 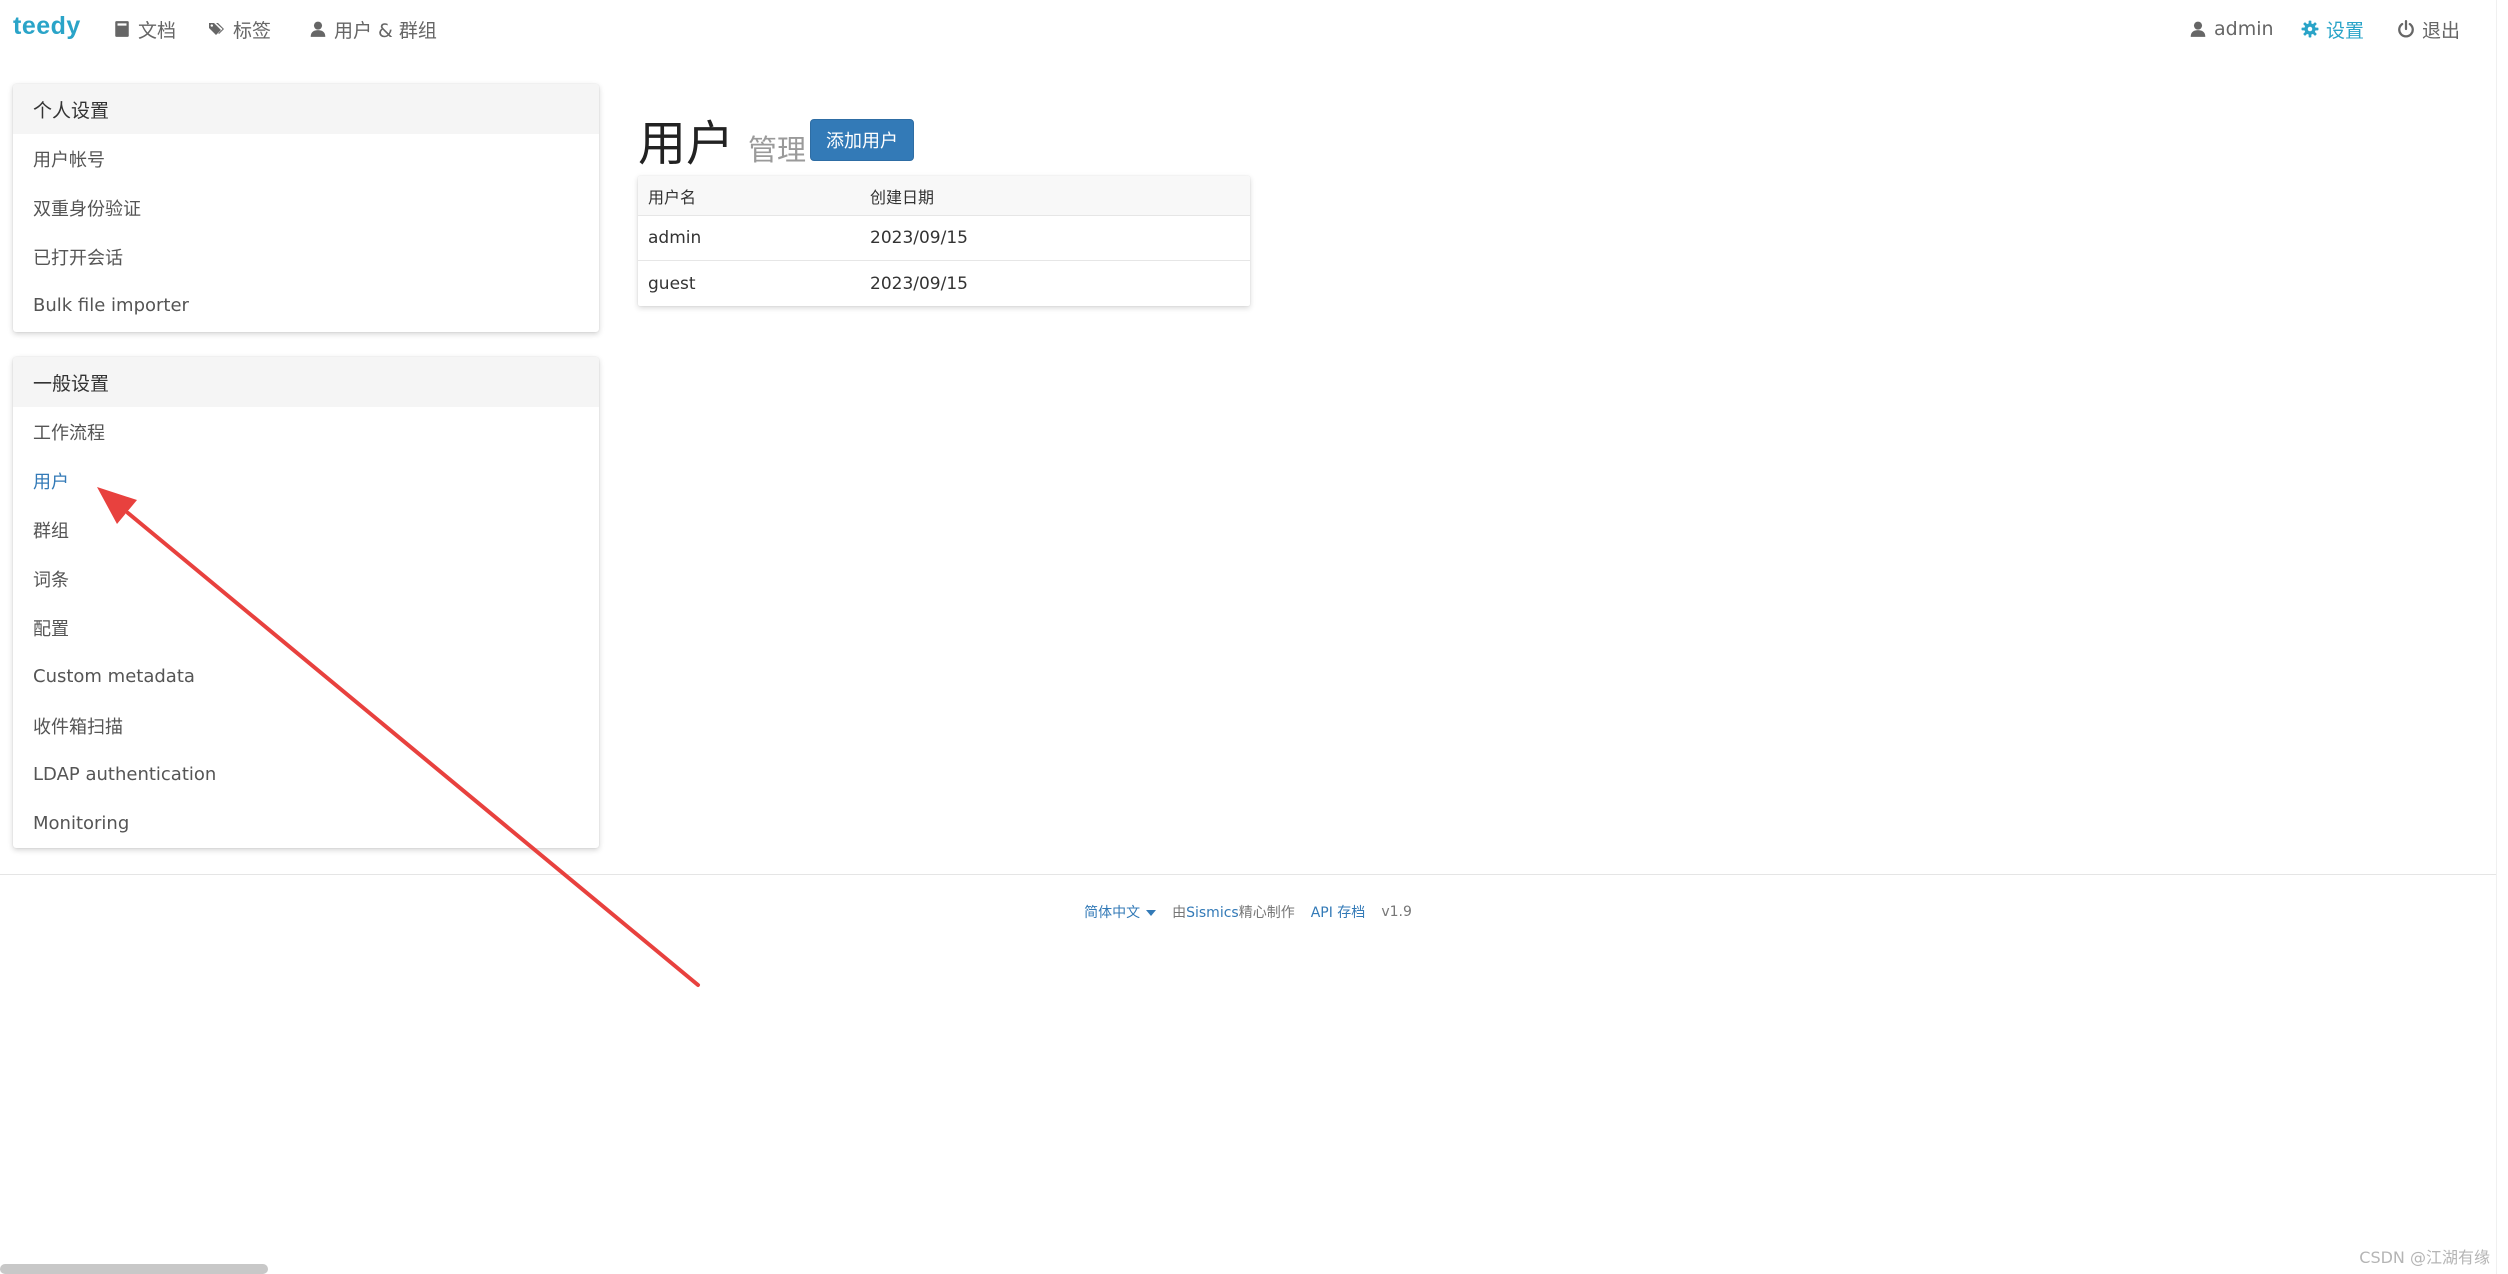 I want to click on power-icon, so click(x=2406, y=29).